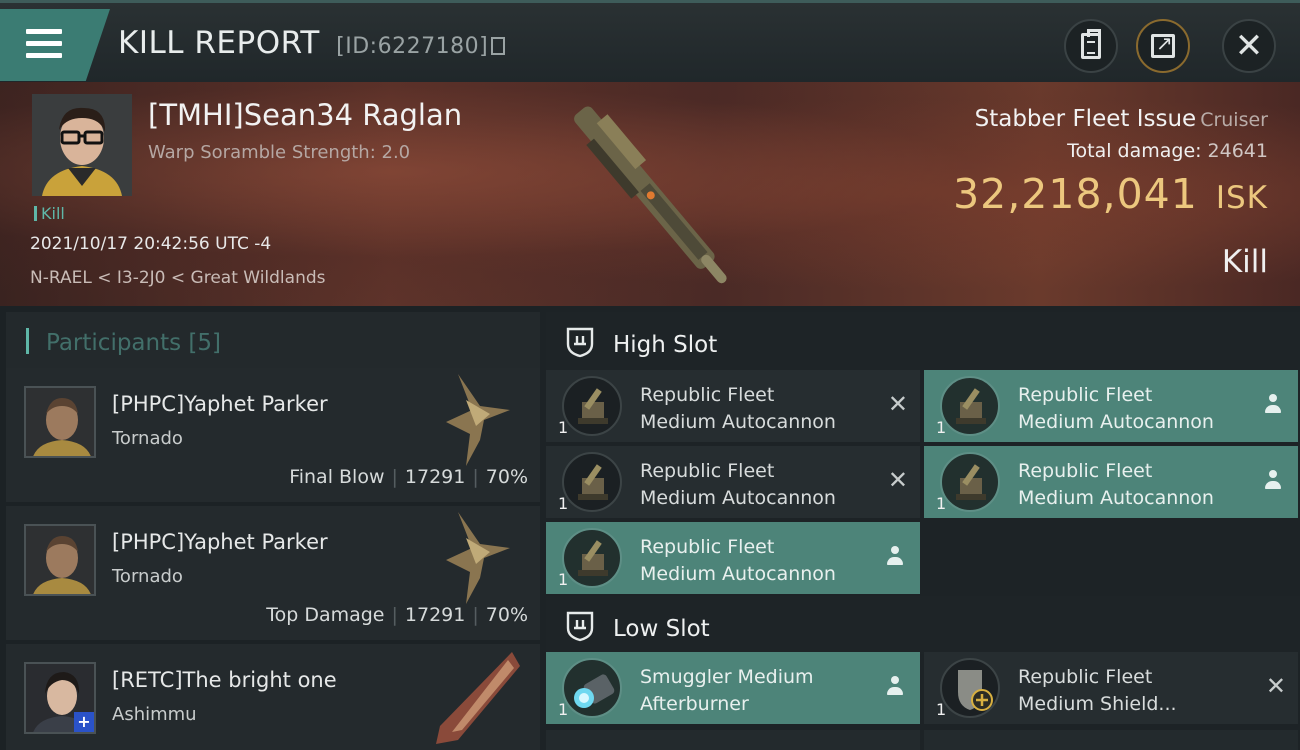 This screenshot has height=750, width=1300. I want to click on module-item: 1 Smuggler Medium Afterburner, so click(733, 688).